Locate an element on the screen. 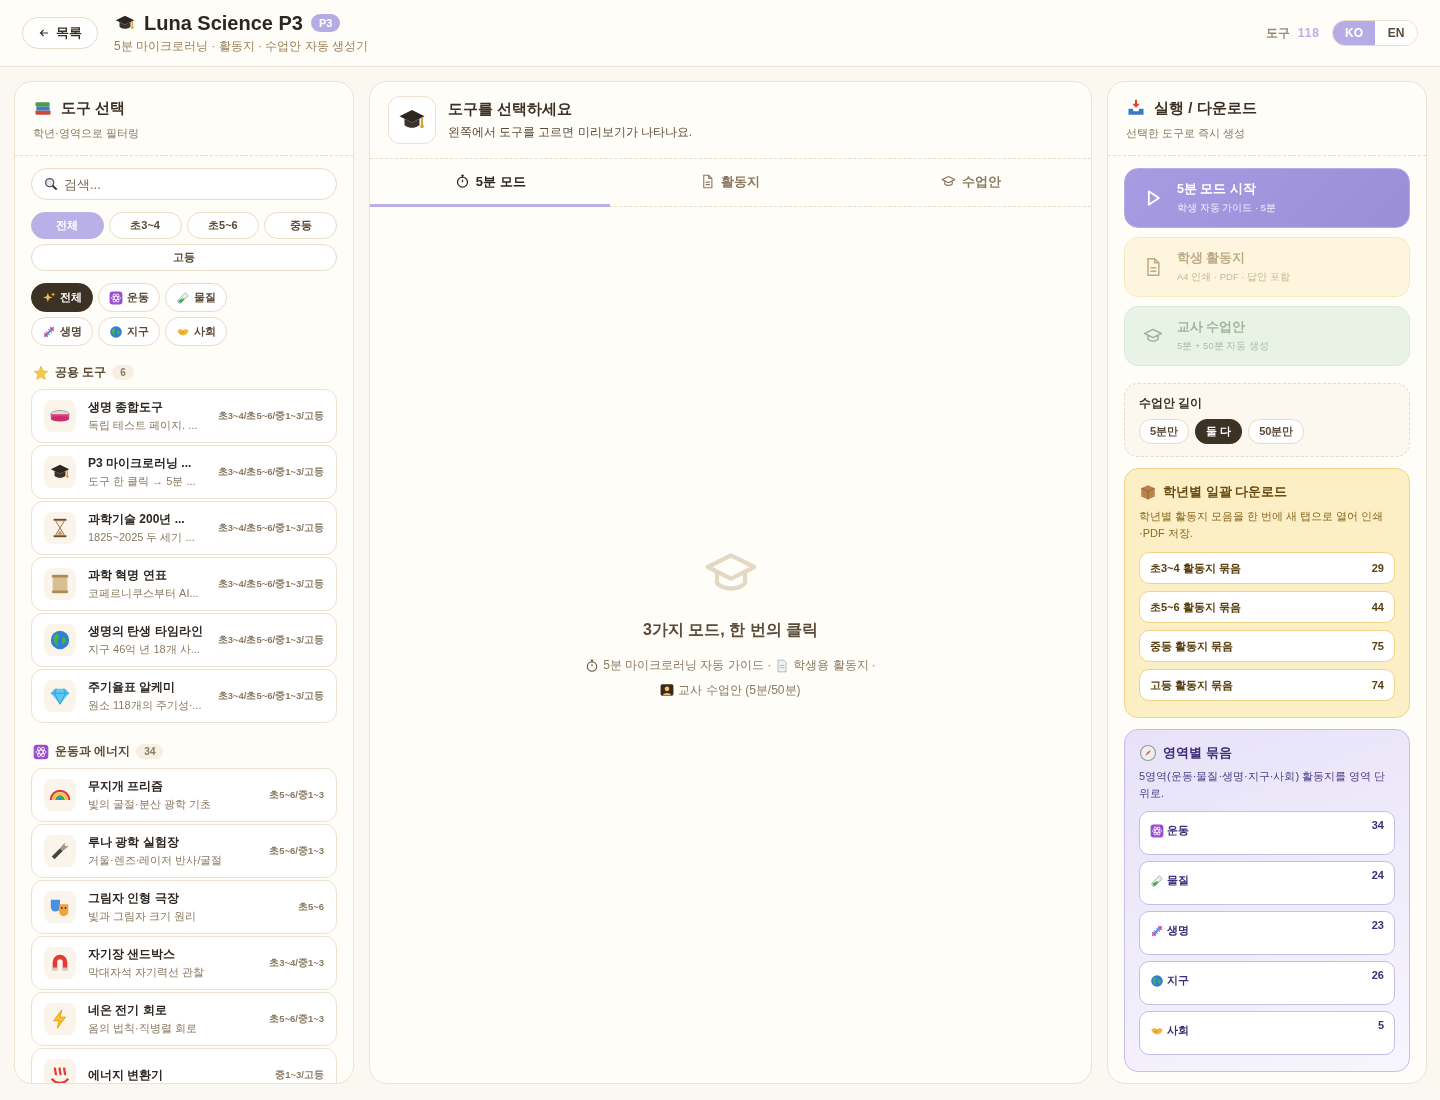 The height and width of the screenshot is (1100, 1440). tool-card: 생명 종합도구 독립 테스트 페이지. ... 초3~4/초5~6/중1~3/고등 is located at coordinates (184, 416).